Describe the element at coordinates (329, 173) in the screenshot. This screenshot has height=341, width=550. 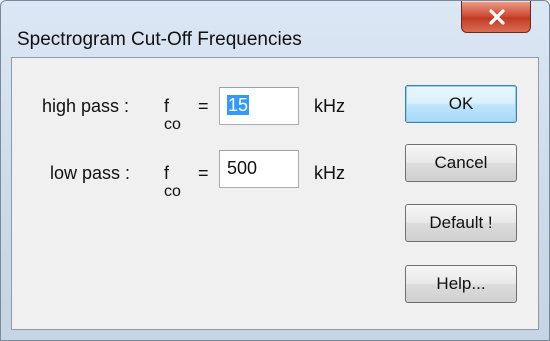
I see `low-pass-unit: kHz` at that location.